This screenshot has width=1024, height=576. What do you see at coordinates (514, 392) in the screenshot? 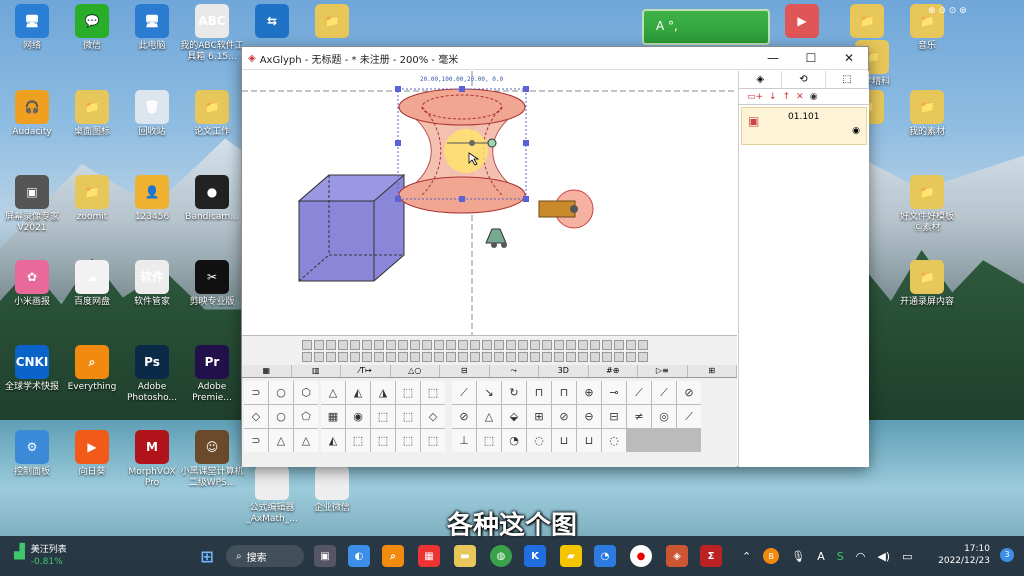
I see `shape-tool-button: ↻` at bounding box center [514, 392].